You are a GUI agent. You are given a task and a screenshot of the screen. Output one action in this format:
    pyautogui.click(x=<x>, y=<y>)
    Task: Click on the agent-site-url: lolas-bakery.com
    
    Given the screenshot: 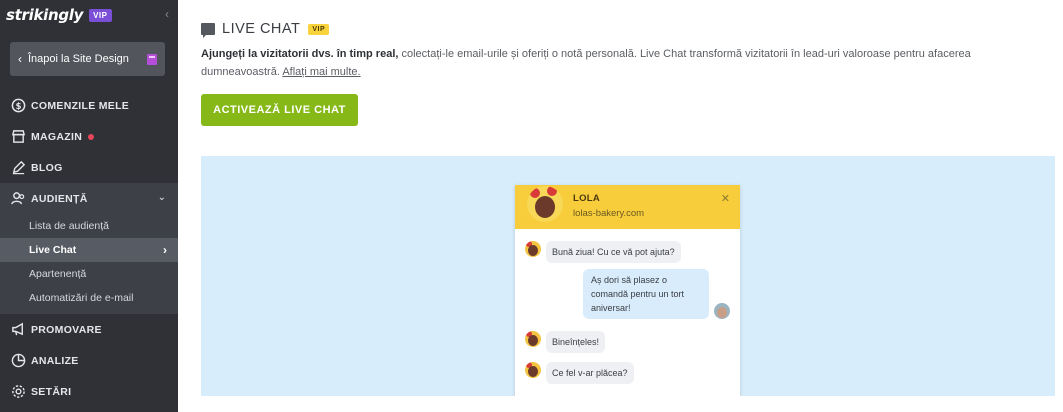 What is the action you would take?
    pyautogui.click(x=609, y=213)
    